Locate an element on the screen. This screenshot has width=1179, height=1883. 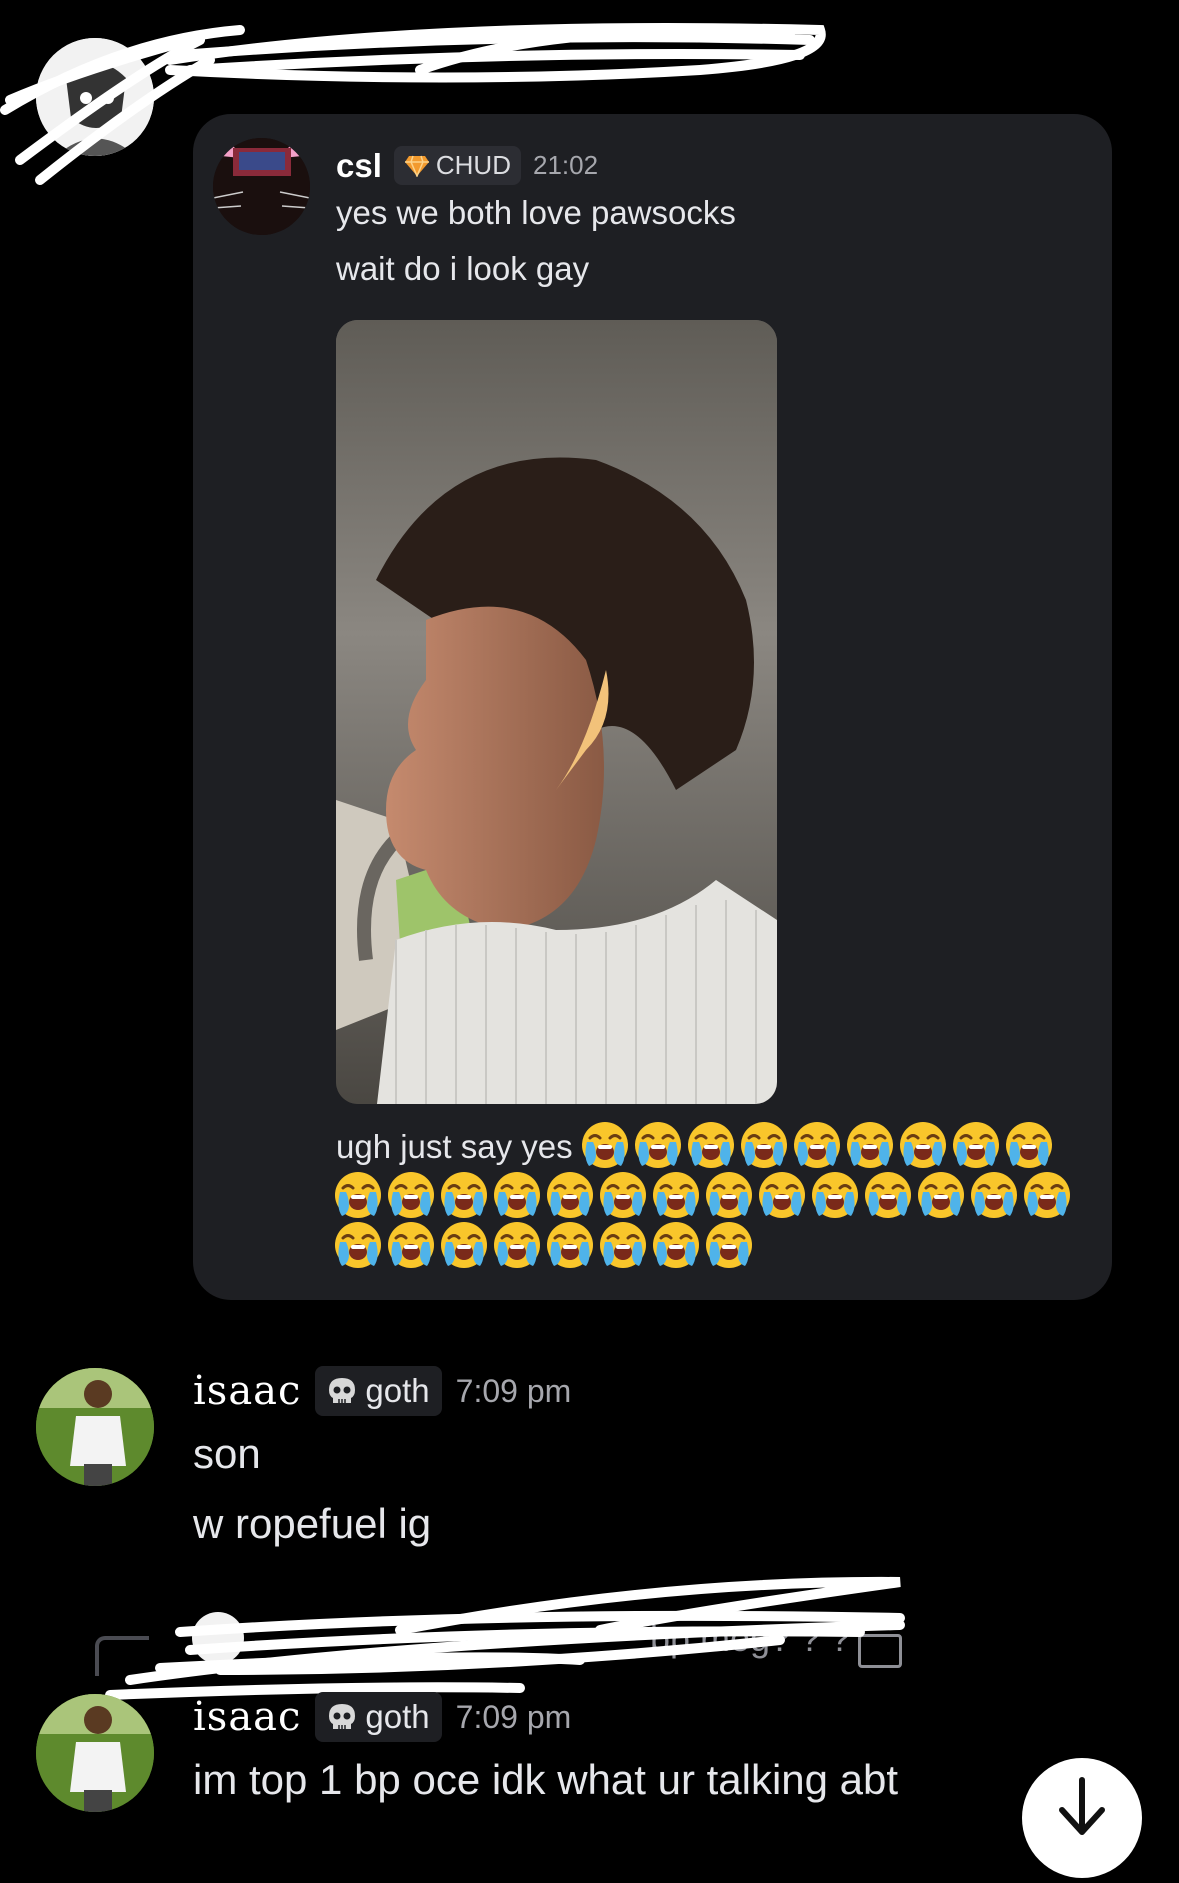
message-text: son is located at coordinates (227, 1453).